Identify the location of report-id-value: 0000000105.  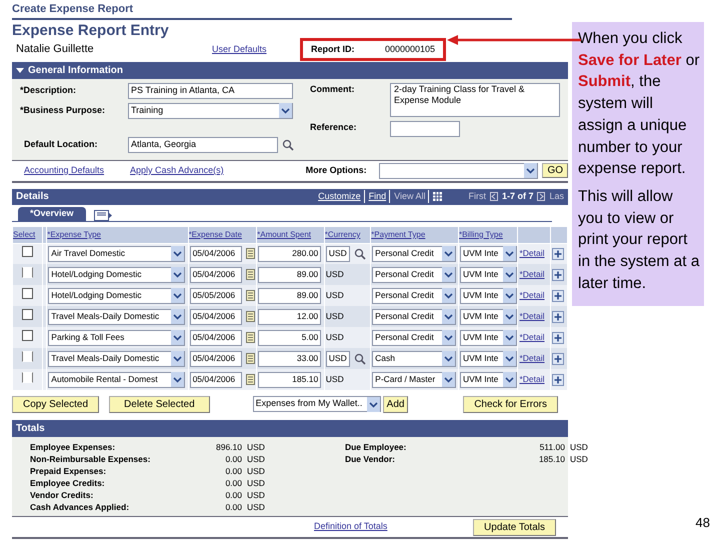
(409, 49).